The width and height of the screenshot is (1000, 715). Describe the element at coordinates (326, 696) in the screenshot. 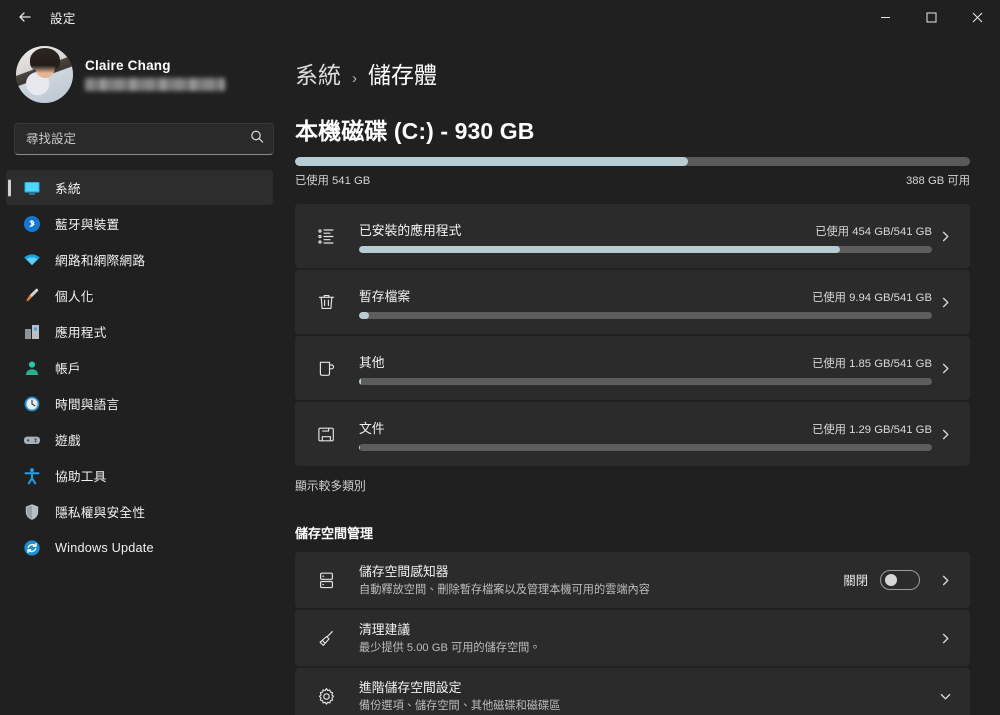

I see `gear-icon` at that location.